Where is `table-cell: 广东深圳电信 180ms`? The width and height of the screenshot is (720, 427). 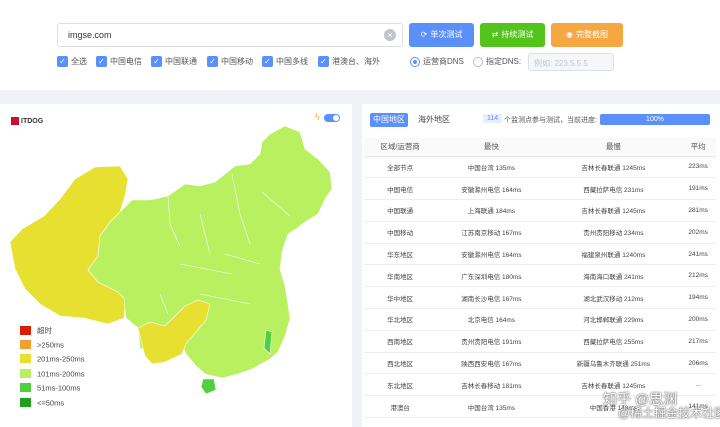
table-cell: 广东深圳电信 180ms is located at coordinates (491, 276).